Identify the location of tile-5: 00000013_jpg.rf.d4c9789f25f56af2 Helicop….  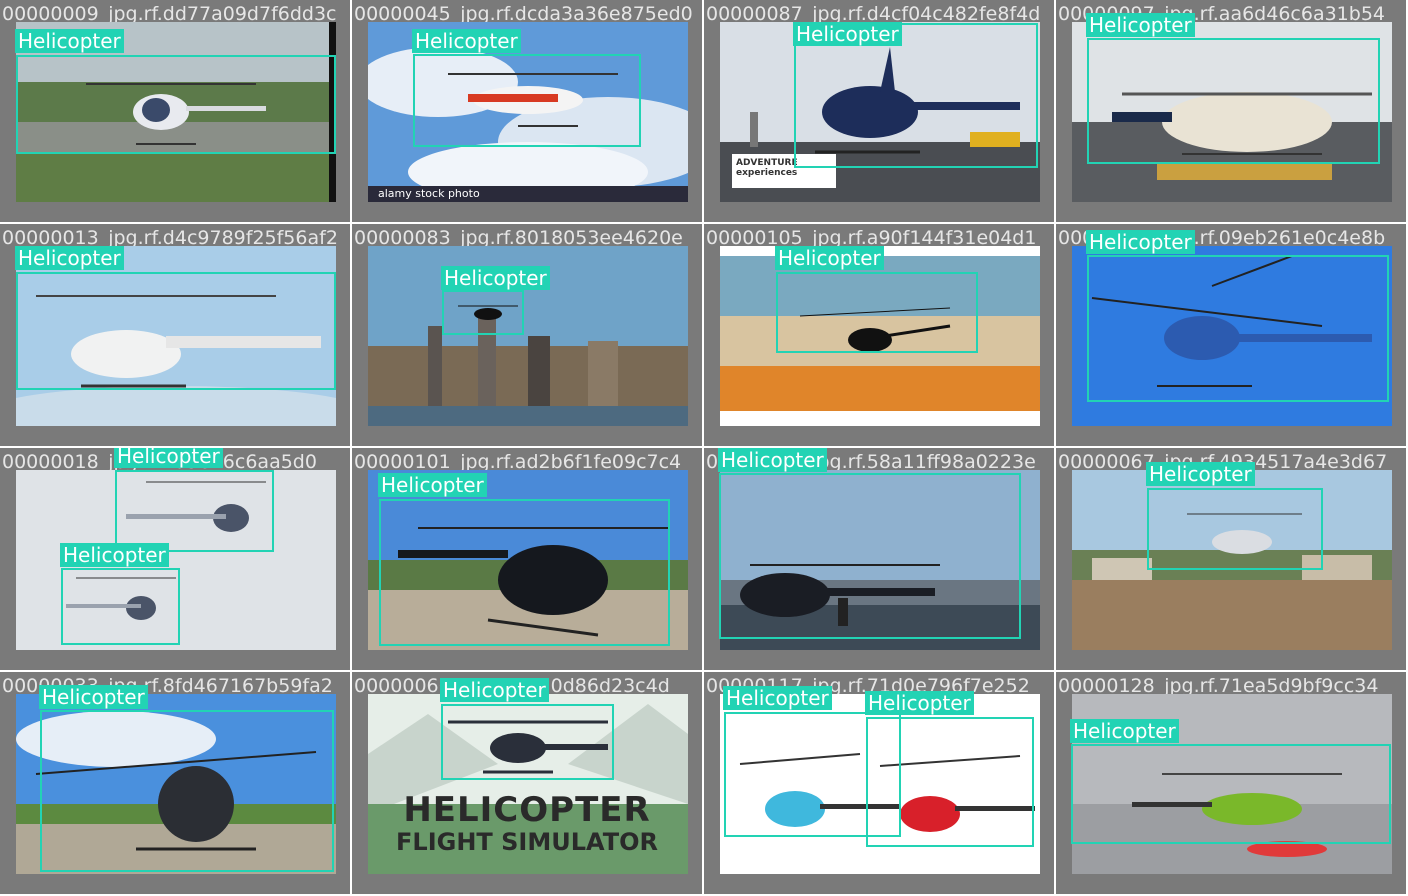
(176, 336).